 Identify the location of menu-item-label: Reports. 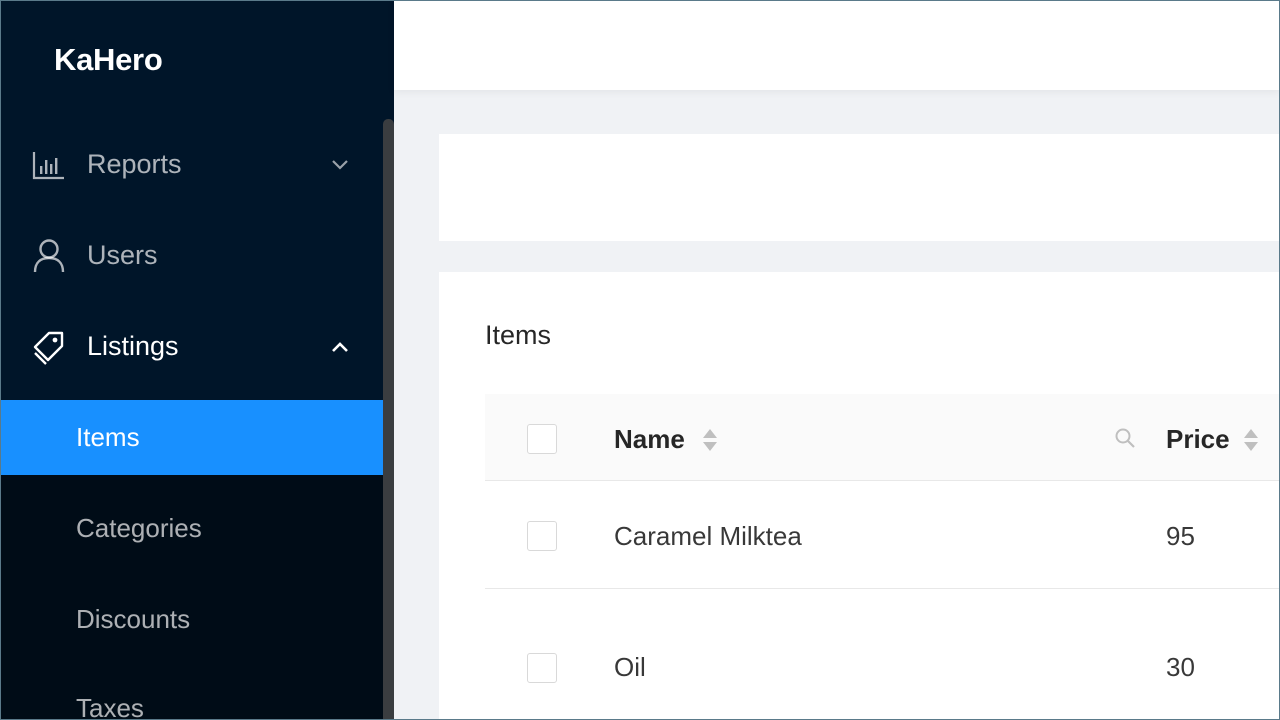
(134, 164).